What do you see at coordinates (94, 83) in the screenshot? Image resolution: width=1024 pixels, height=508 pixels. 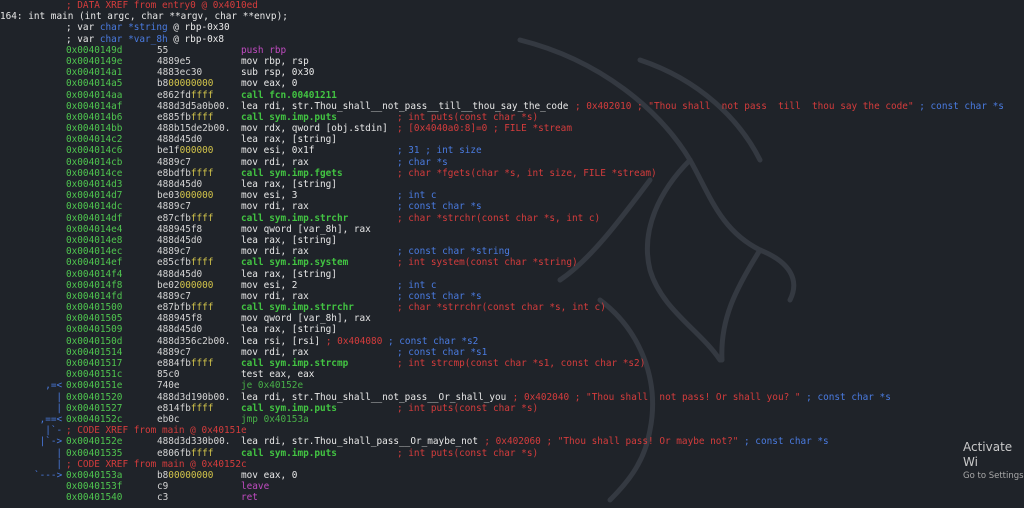 I see `instruction-address: 0x004014a5` at bounding box center [94, 83].